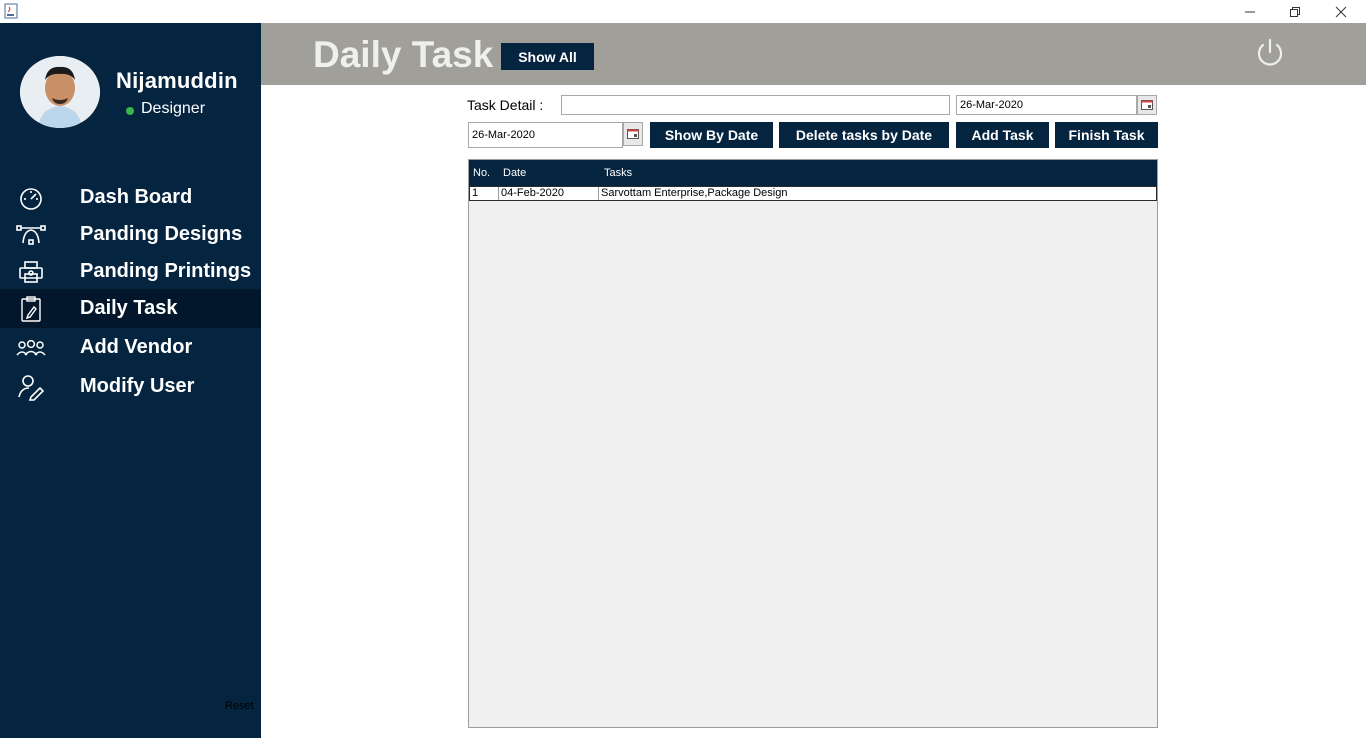  What do you see at coordinates (11, 11) in the screenshot?
I see `java-icon` at bounding box center [11, 11].